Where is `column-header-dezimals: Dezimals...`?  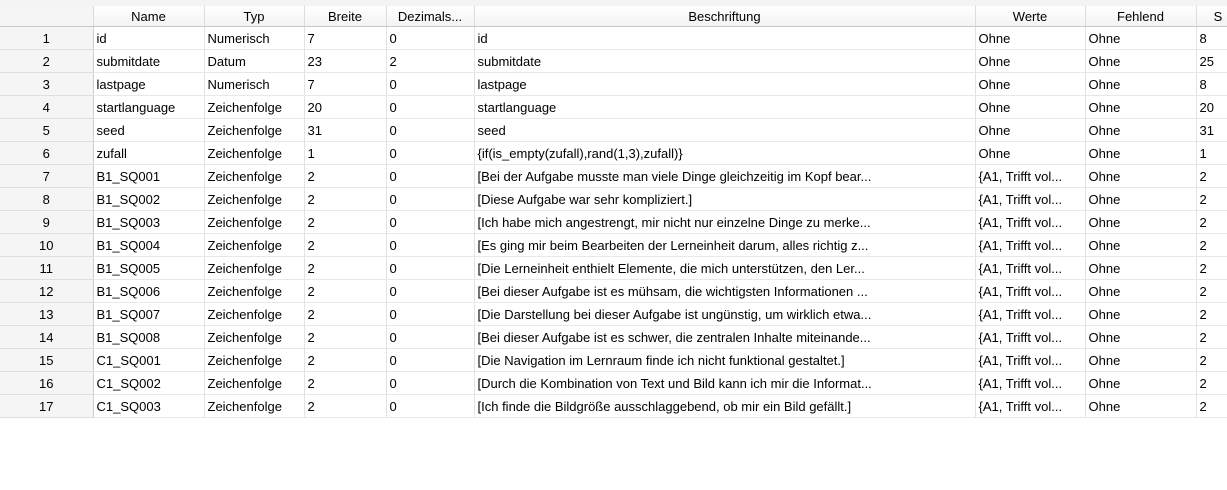 column-header-dezimals: Dezimals... is located at coordinates (430, 16).